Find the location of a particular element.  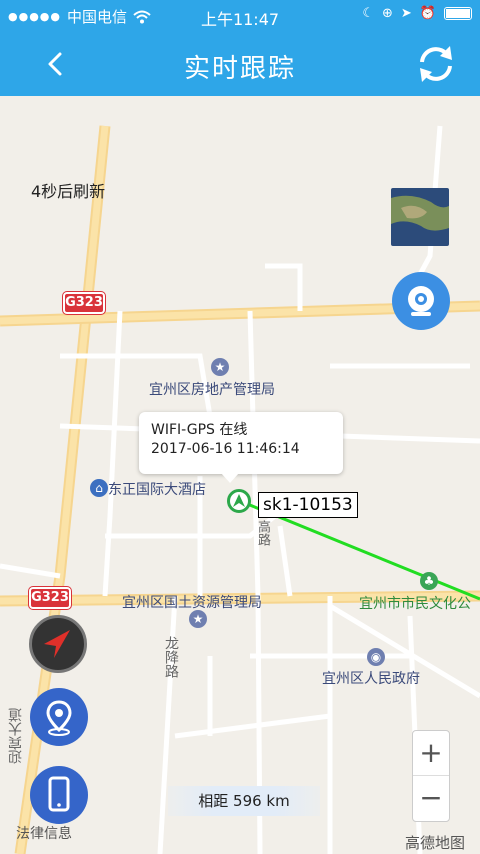

page-title: 实时跟踪 is located at coordinates (239, 69).